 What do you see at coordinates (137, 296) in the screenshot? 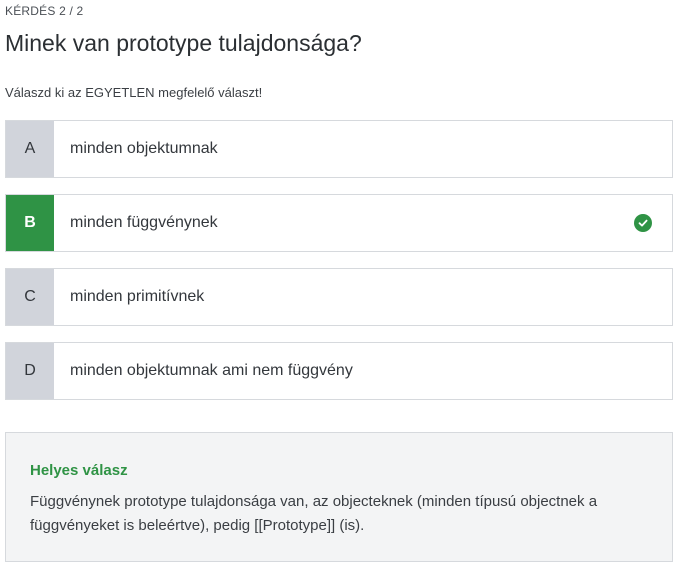
I see `option-text: minden primitívnek` at bounding box center [137, 296].